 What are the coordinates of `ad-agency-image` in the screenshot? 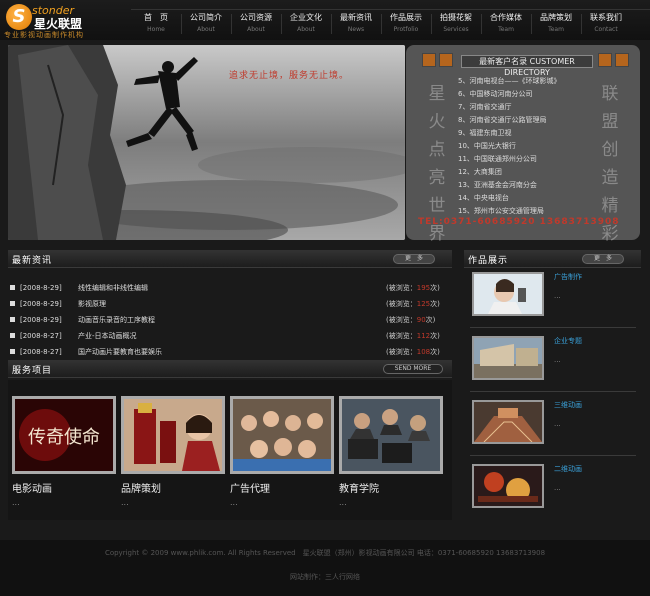 It's located at (282, 435).